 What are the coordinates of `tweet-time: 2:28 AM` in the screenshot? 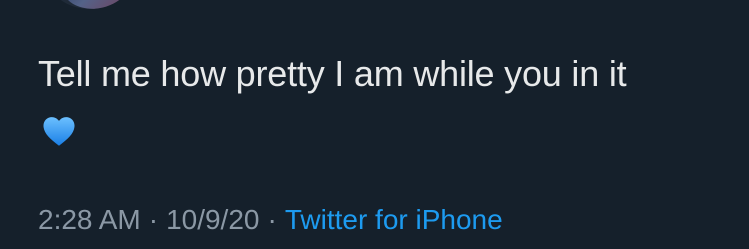 It's located at (89, 219).